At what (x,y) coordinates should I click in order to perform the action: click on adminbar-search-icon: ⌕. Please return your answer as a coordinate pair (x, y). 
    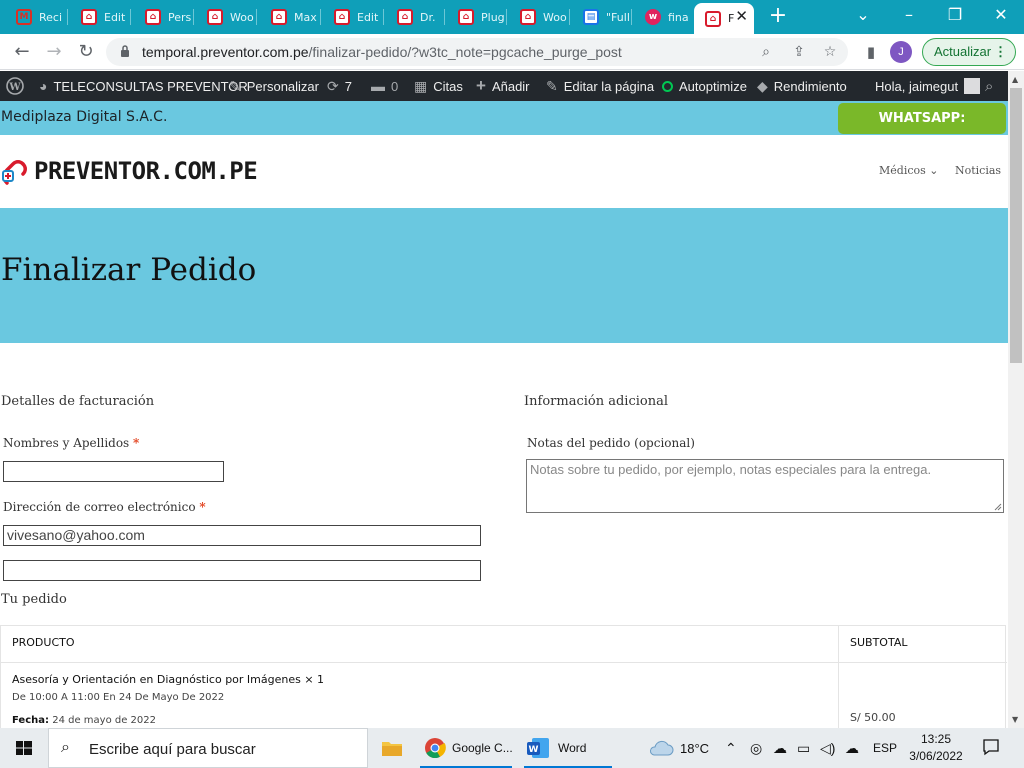
    Looking at the image, I should click on (989, 86).